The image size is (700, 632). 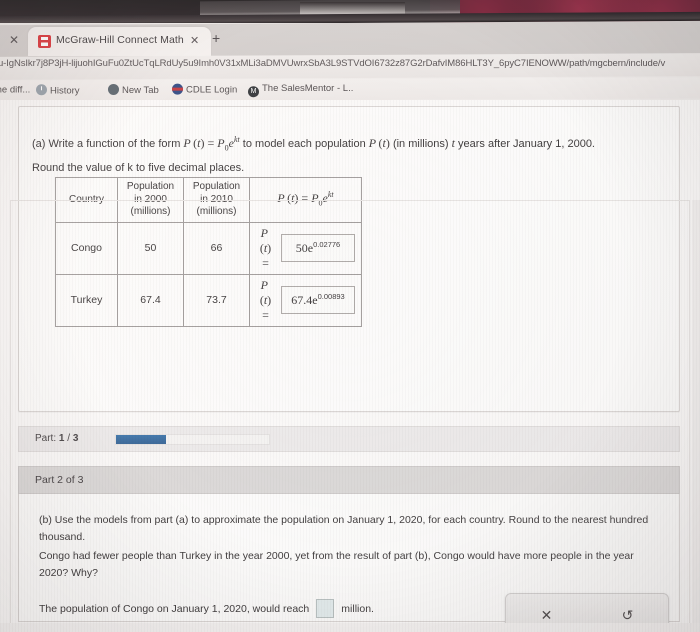 I want to click on answer-base: 50e, so click(x=304, y=248).